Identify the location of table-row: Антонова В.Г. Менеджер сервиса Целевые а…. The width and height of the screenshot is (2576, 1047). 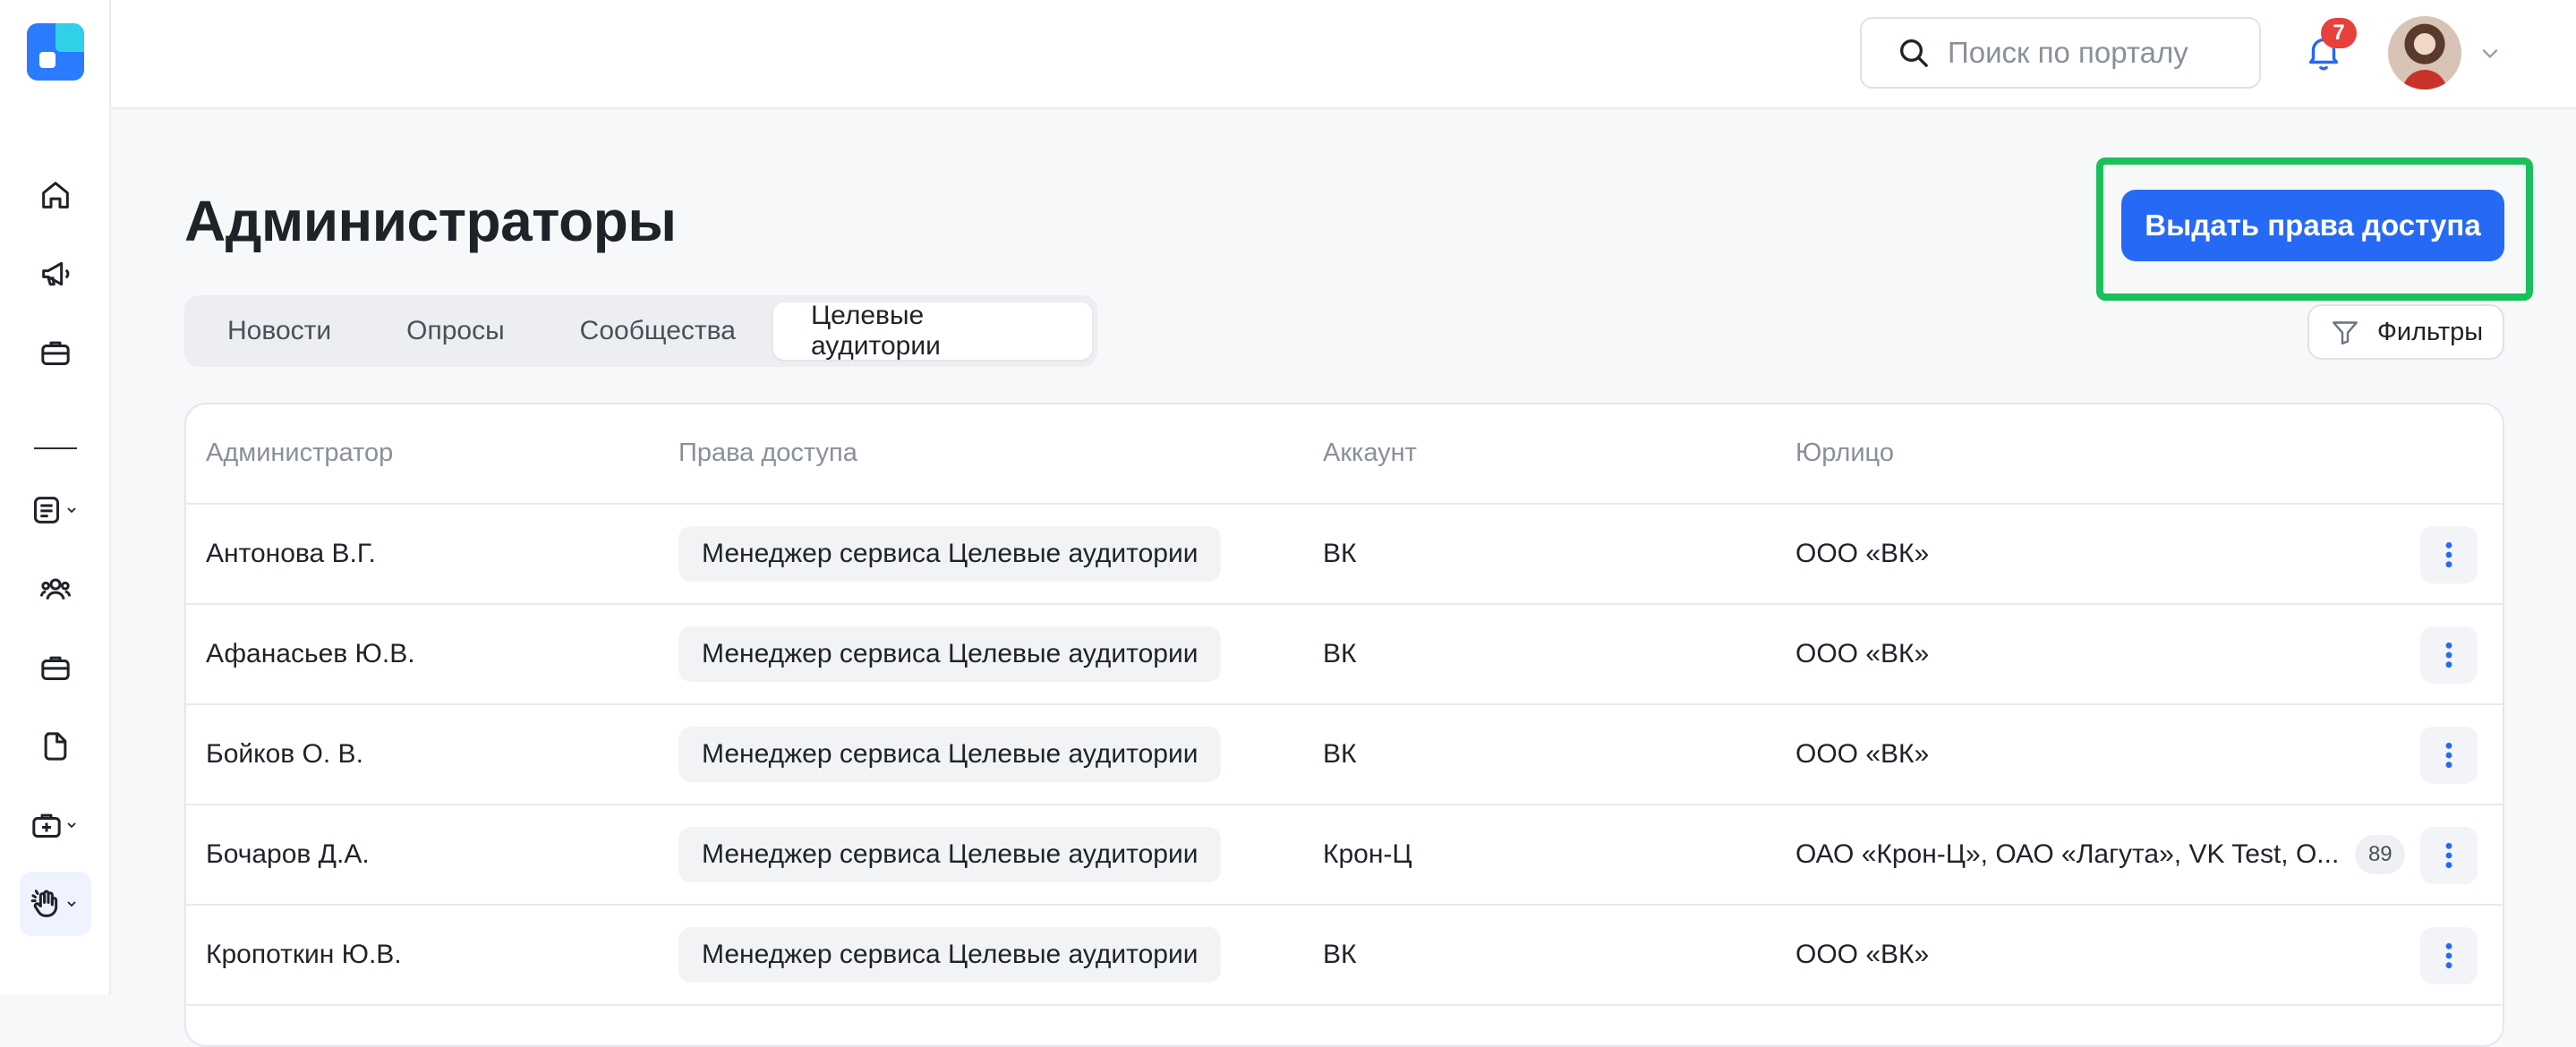
(1344, 555).